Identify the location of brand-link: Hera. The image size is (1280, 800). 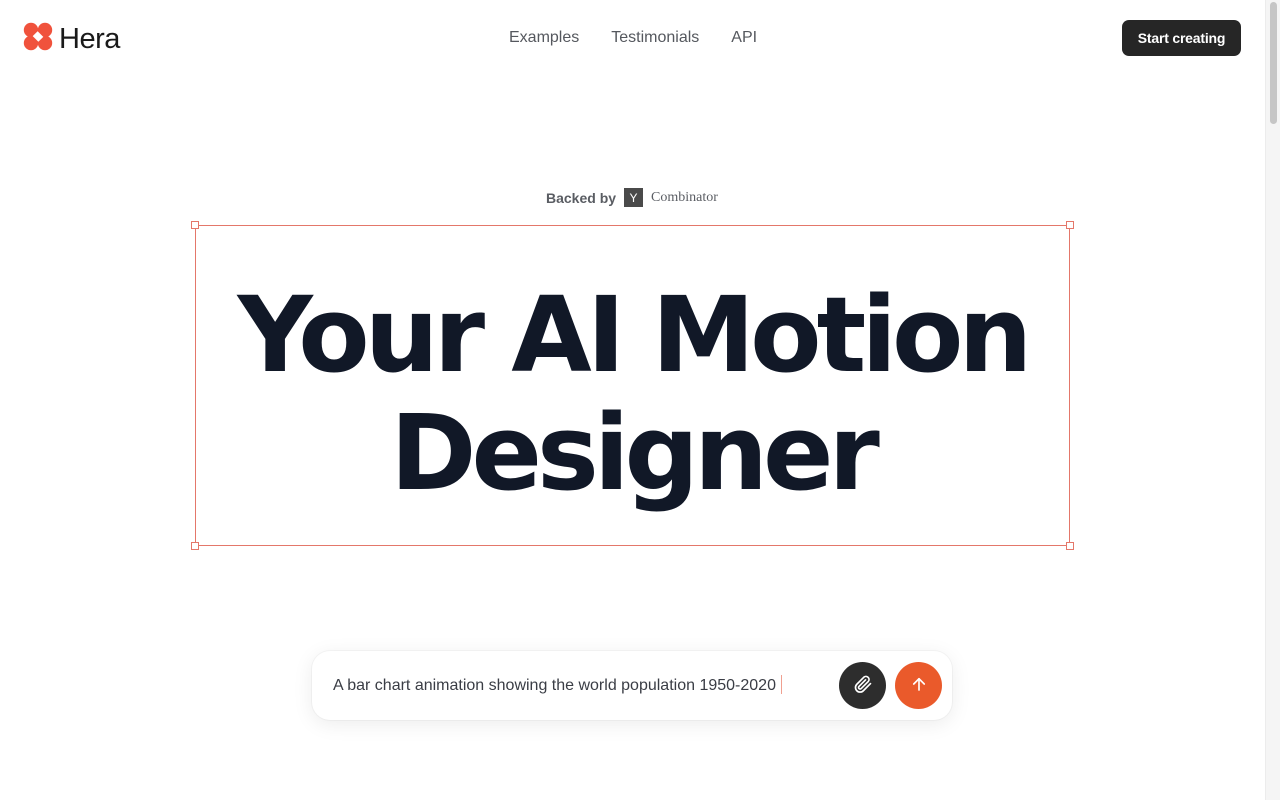
(71, 39).